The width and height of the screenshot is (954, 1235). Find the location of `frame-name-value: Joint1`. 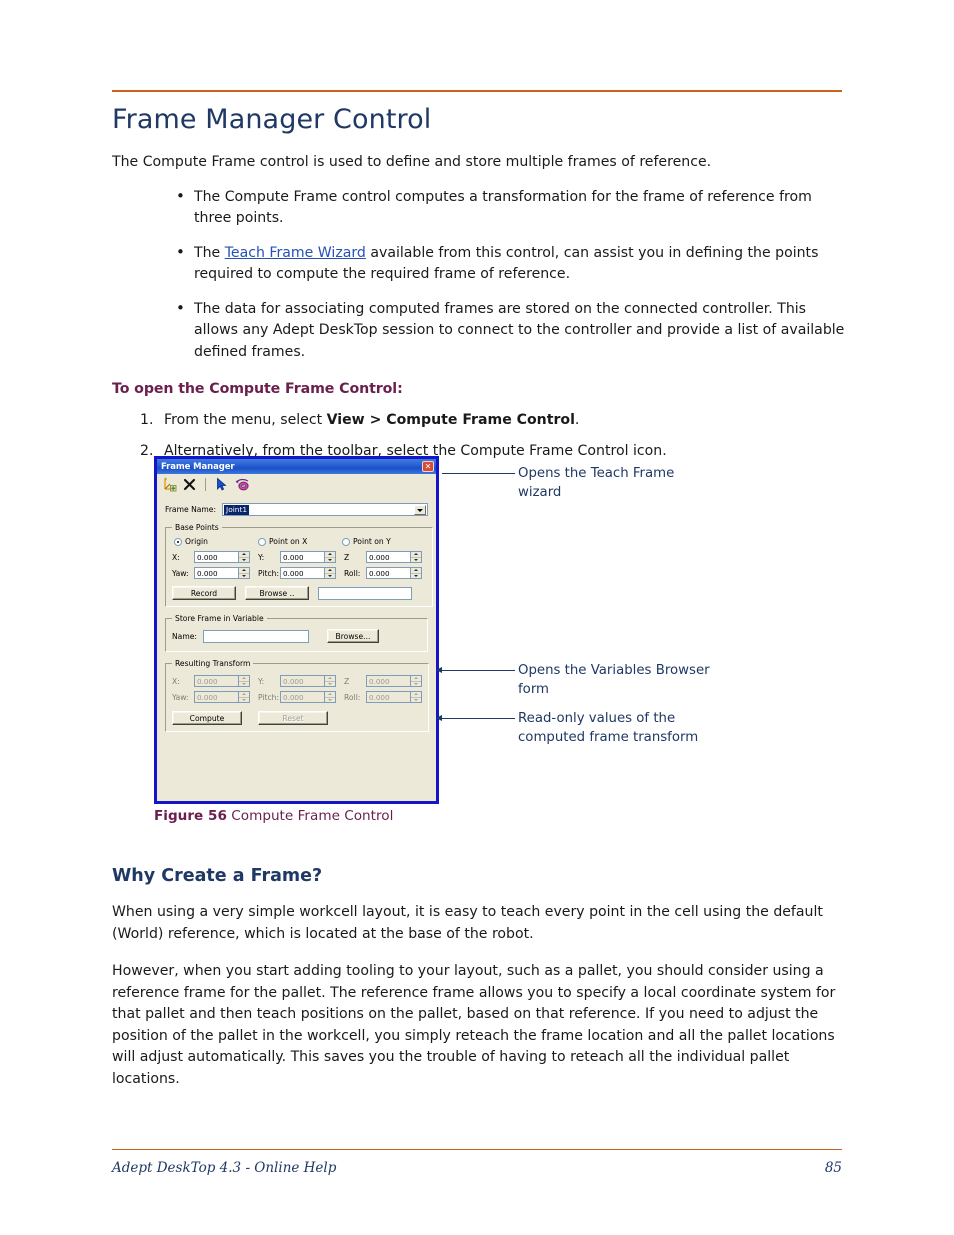

frame-name-value: Joint1 is located at coordinates (237, 509).